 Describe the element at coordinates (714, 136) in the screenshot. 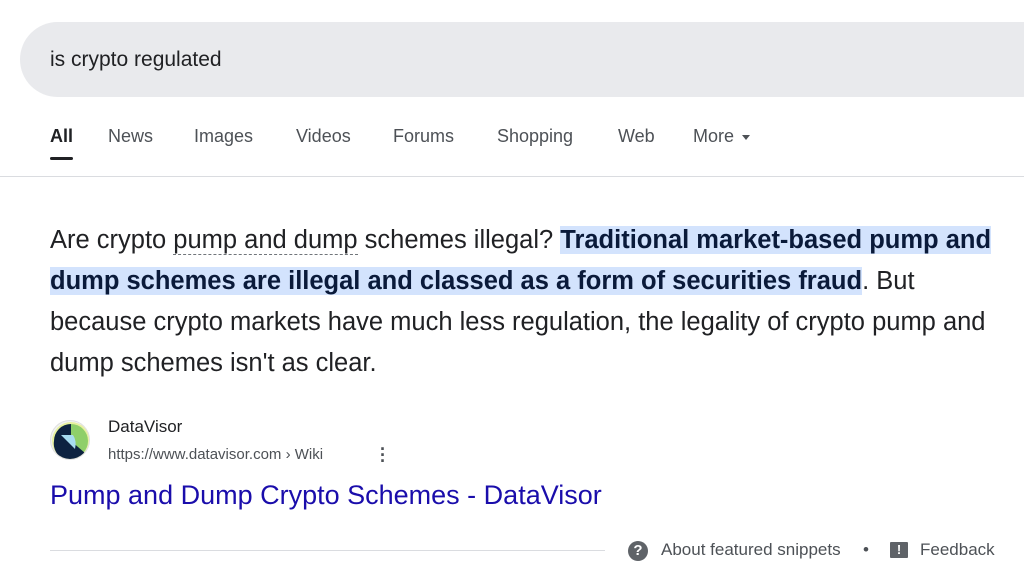

I see `tab-more-label: More` at that location.